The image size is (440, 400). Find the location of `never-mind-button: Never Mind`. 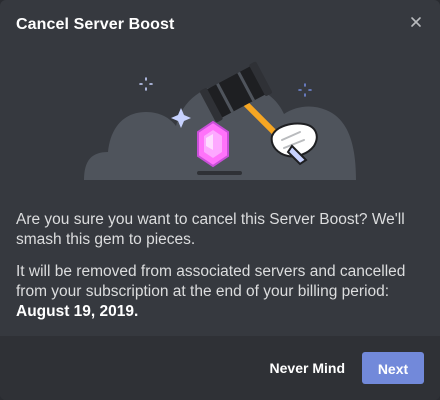

never-mind-button: Never Mind is located at coordinates (307, 368).